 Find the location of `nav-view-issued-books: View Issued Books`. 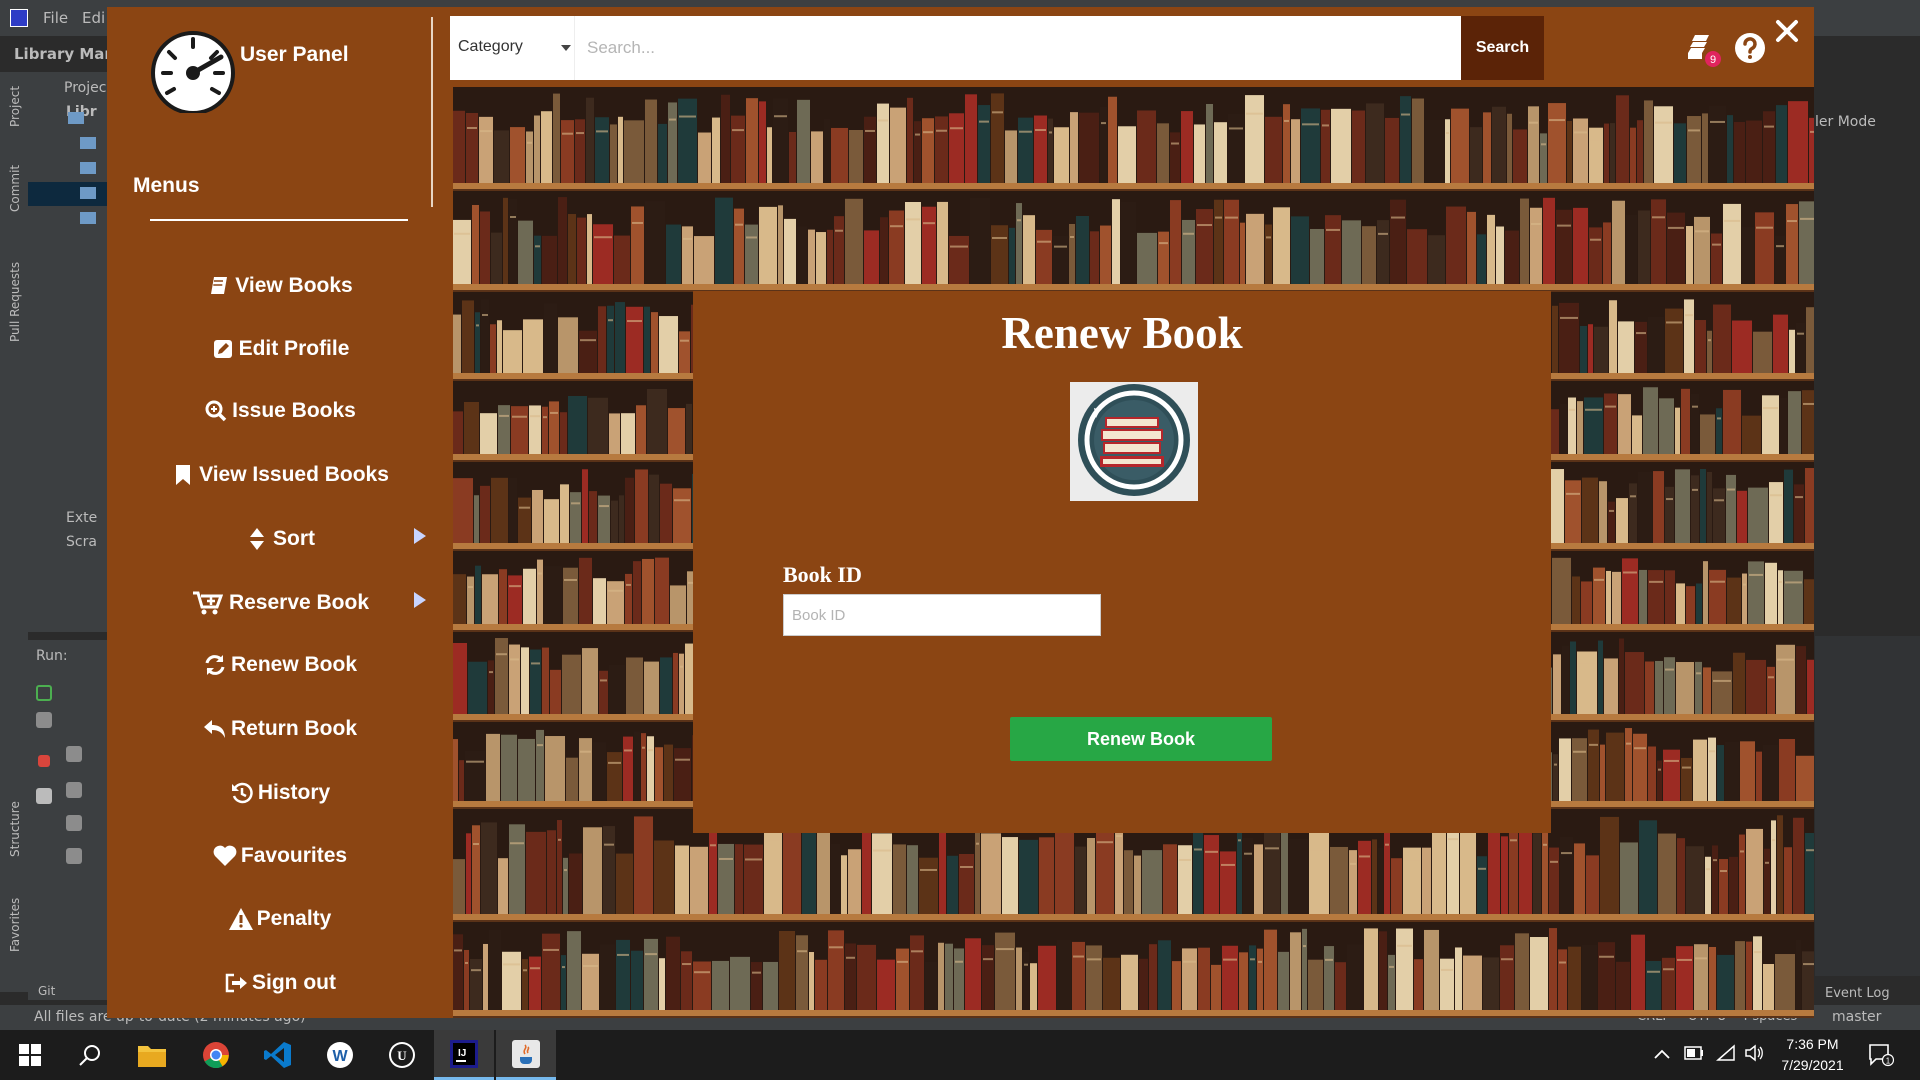

nav-view-issued-books: View Issued Books is located at coordinates (280, 475).